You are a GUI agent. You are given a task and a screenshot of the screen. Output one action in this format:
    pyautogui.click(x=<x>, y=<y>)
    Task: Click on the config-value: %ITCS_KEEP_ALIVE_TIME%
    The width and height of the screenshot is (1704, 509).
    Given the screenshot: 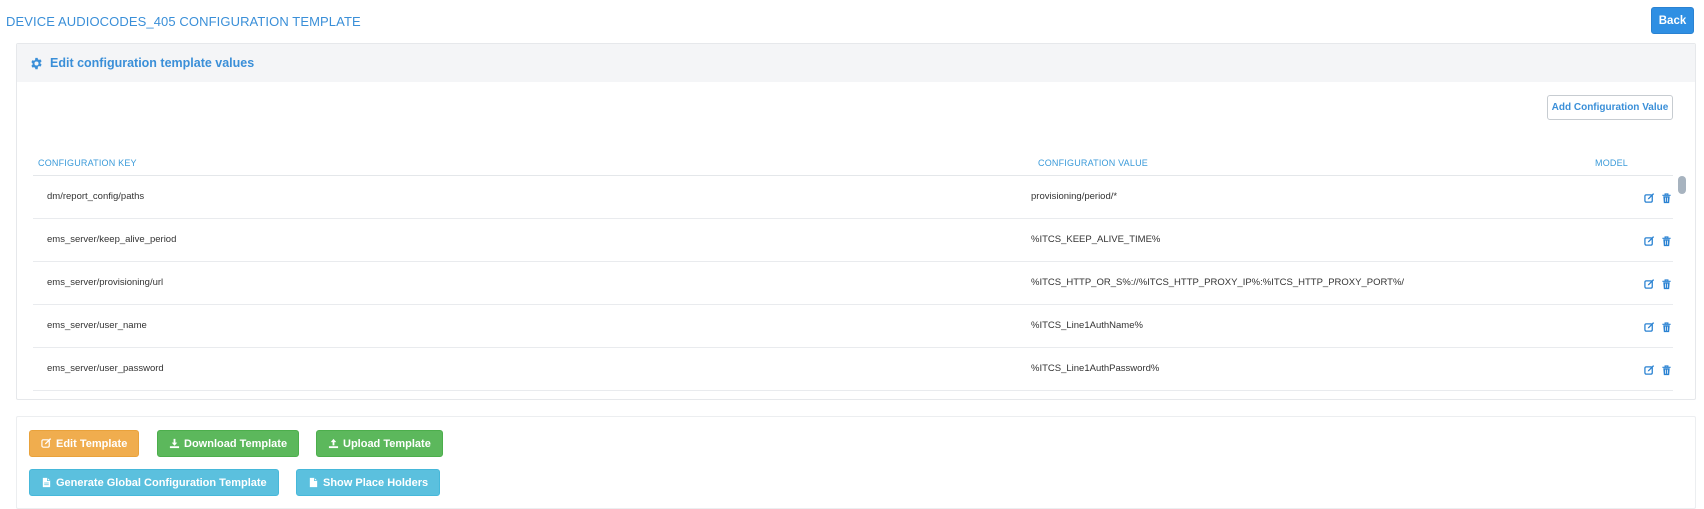 What is the action you would take?
    pyautogui.click(x=1096, y=239)
    